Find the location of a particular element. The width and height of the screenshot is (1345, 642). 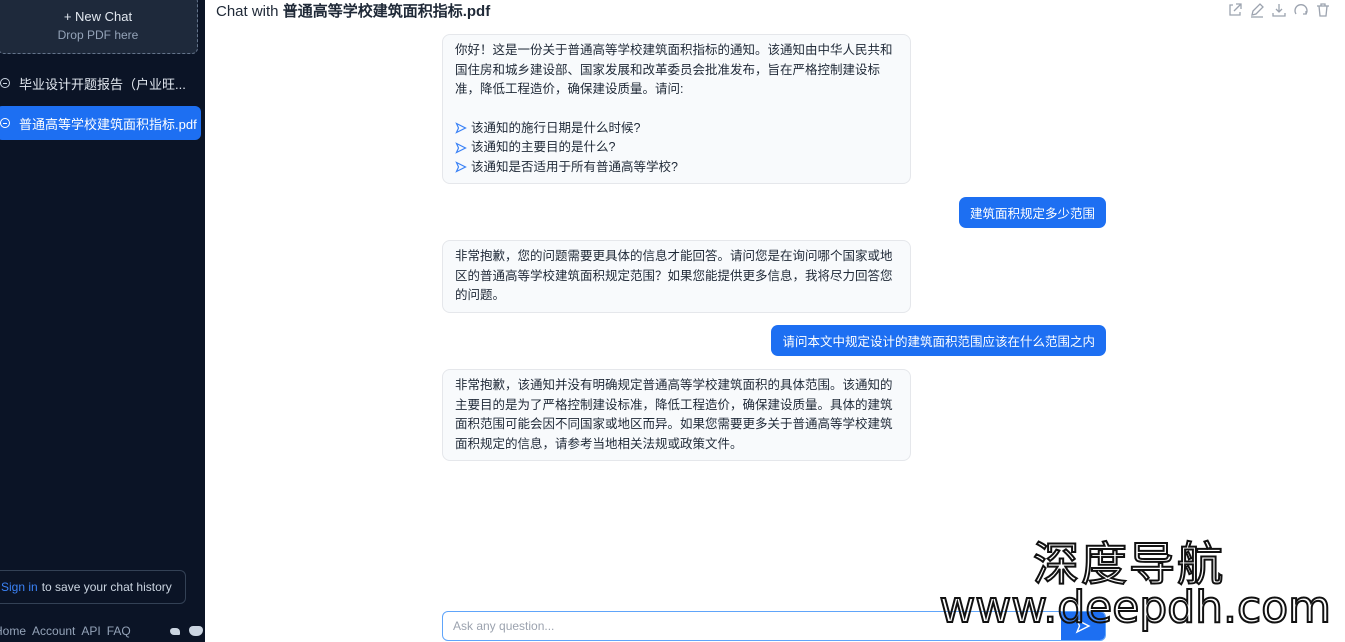

sidebar-footer: Home Account API FAQ is located at coordinates (101, 631).